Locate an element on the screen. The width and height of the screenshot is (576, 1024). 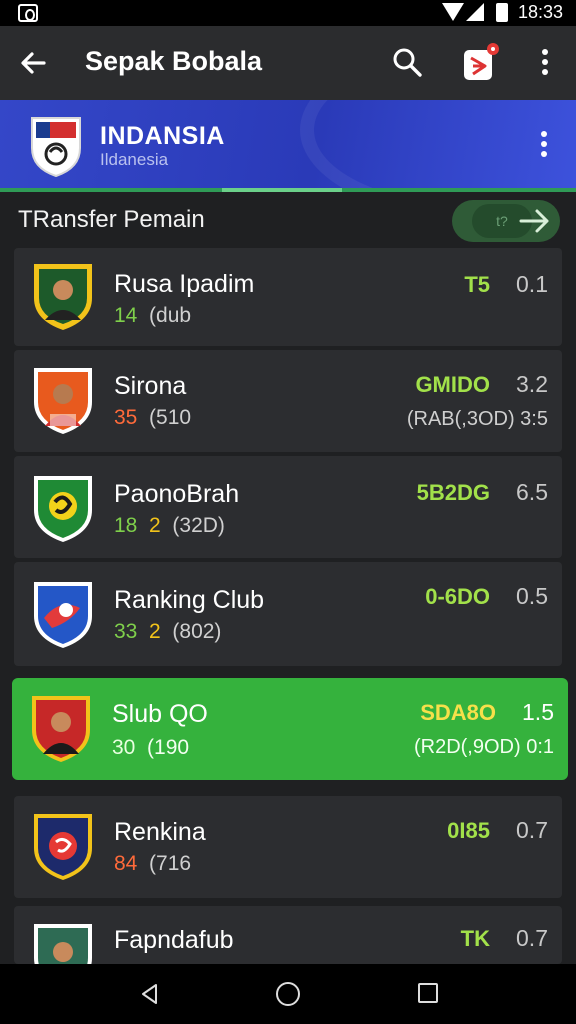
player-stats: 14 (dub is located at coordinates (153, 315).